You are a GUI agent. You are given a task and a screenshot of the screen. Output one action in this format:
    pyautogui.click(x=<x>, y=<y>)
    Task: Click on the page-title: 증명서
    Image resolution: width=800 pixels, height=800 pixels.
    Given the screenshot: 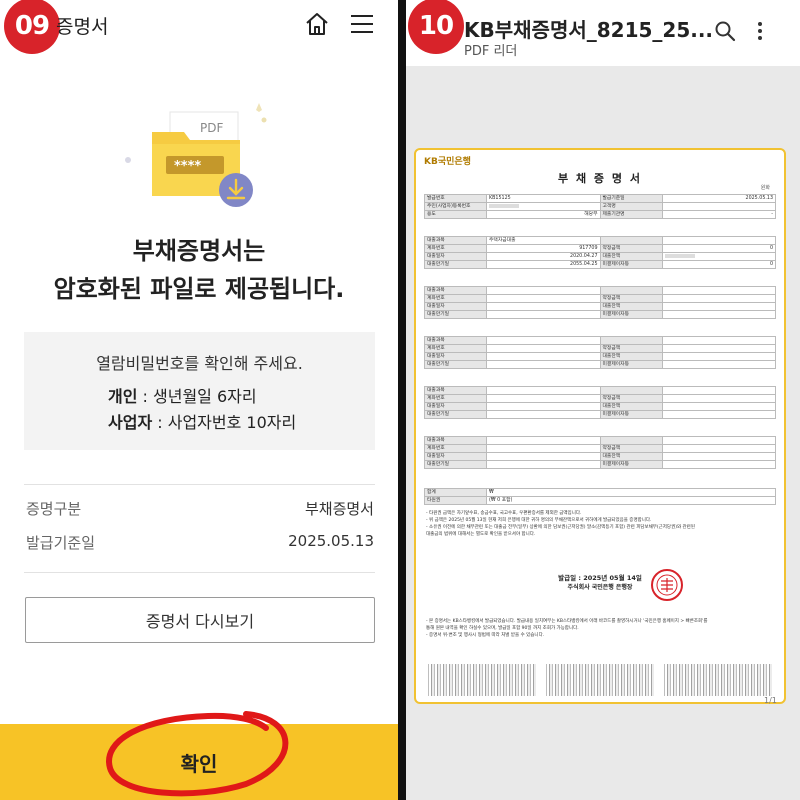 What is the action you would take?
    pyautogui.click(x=82, y=27)
    